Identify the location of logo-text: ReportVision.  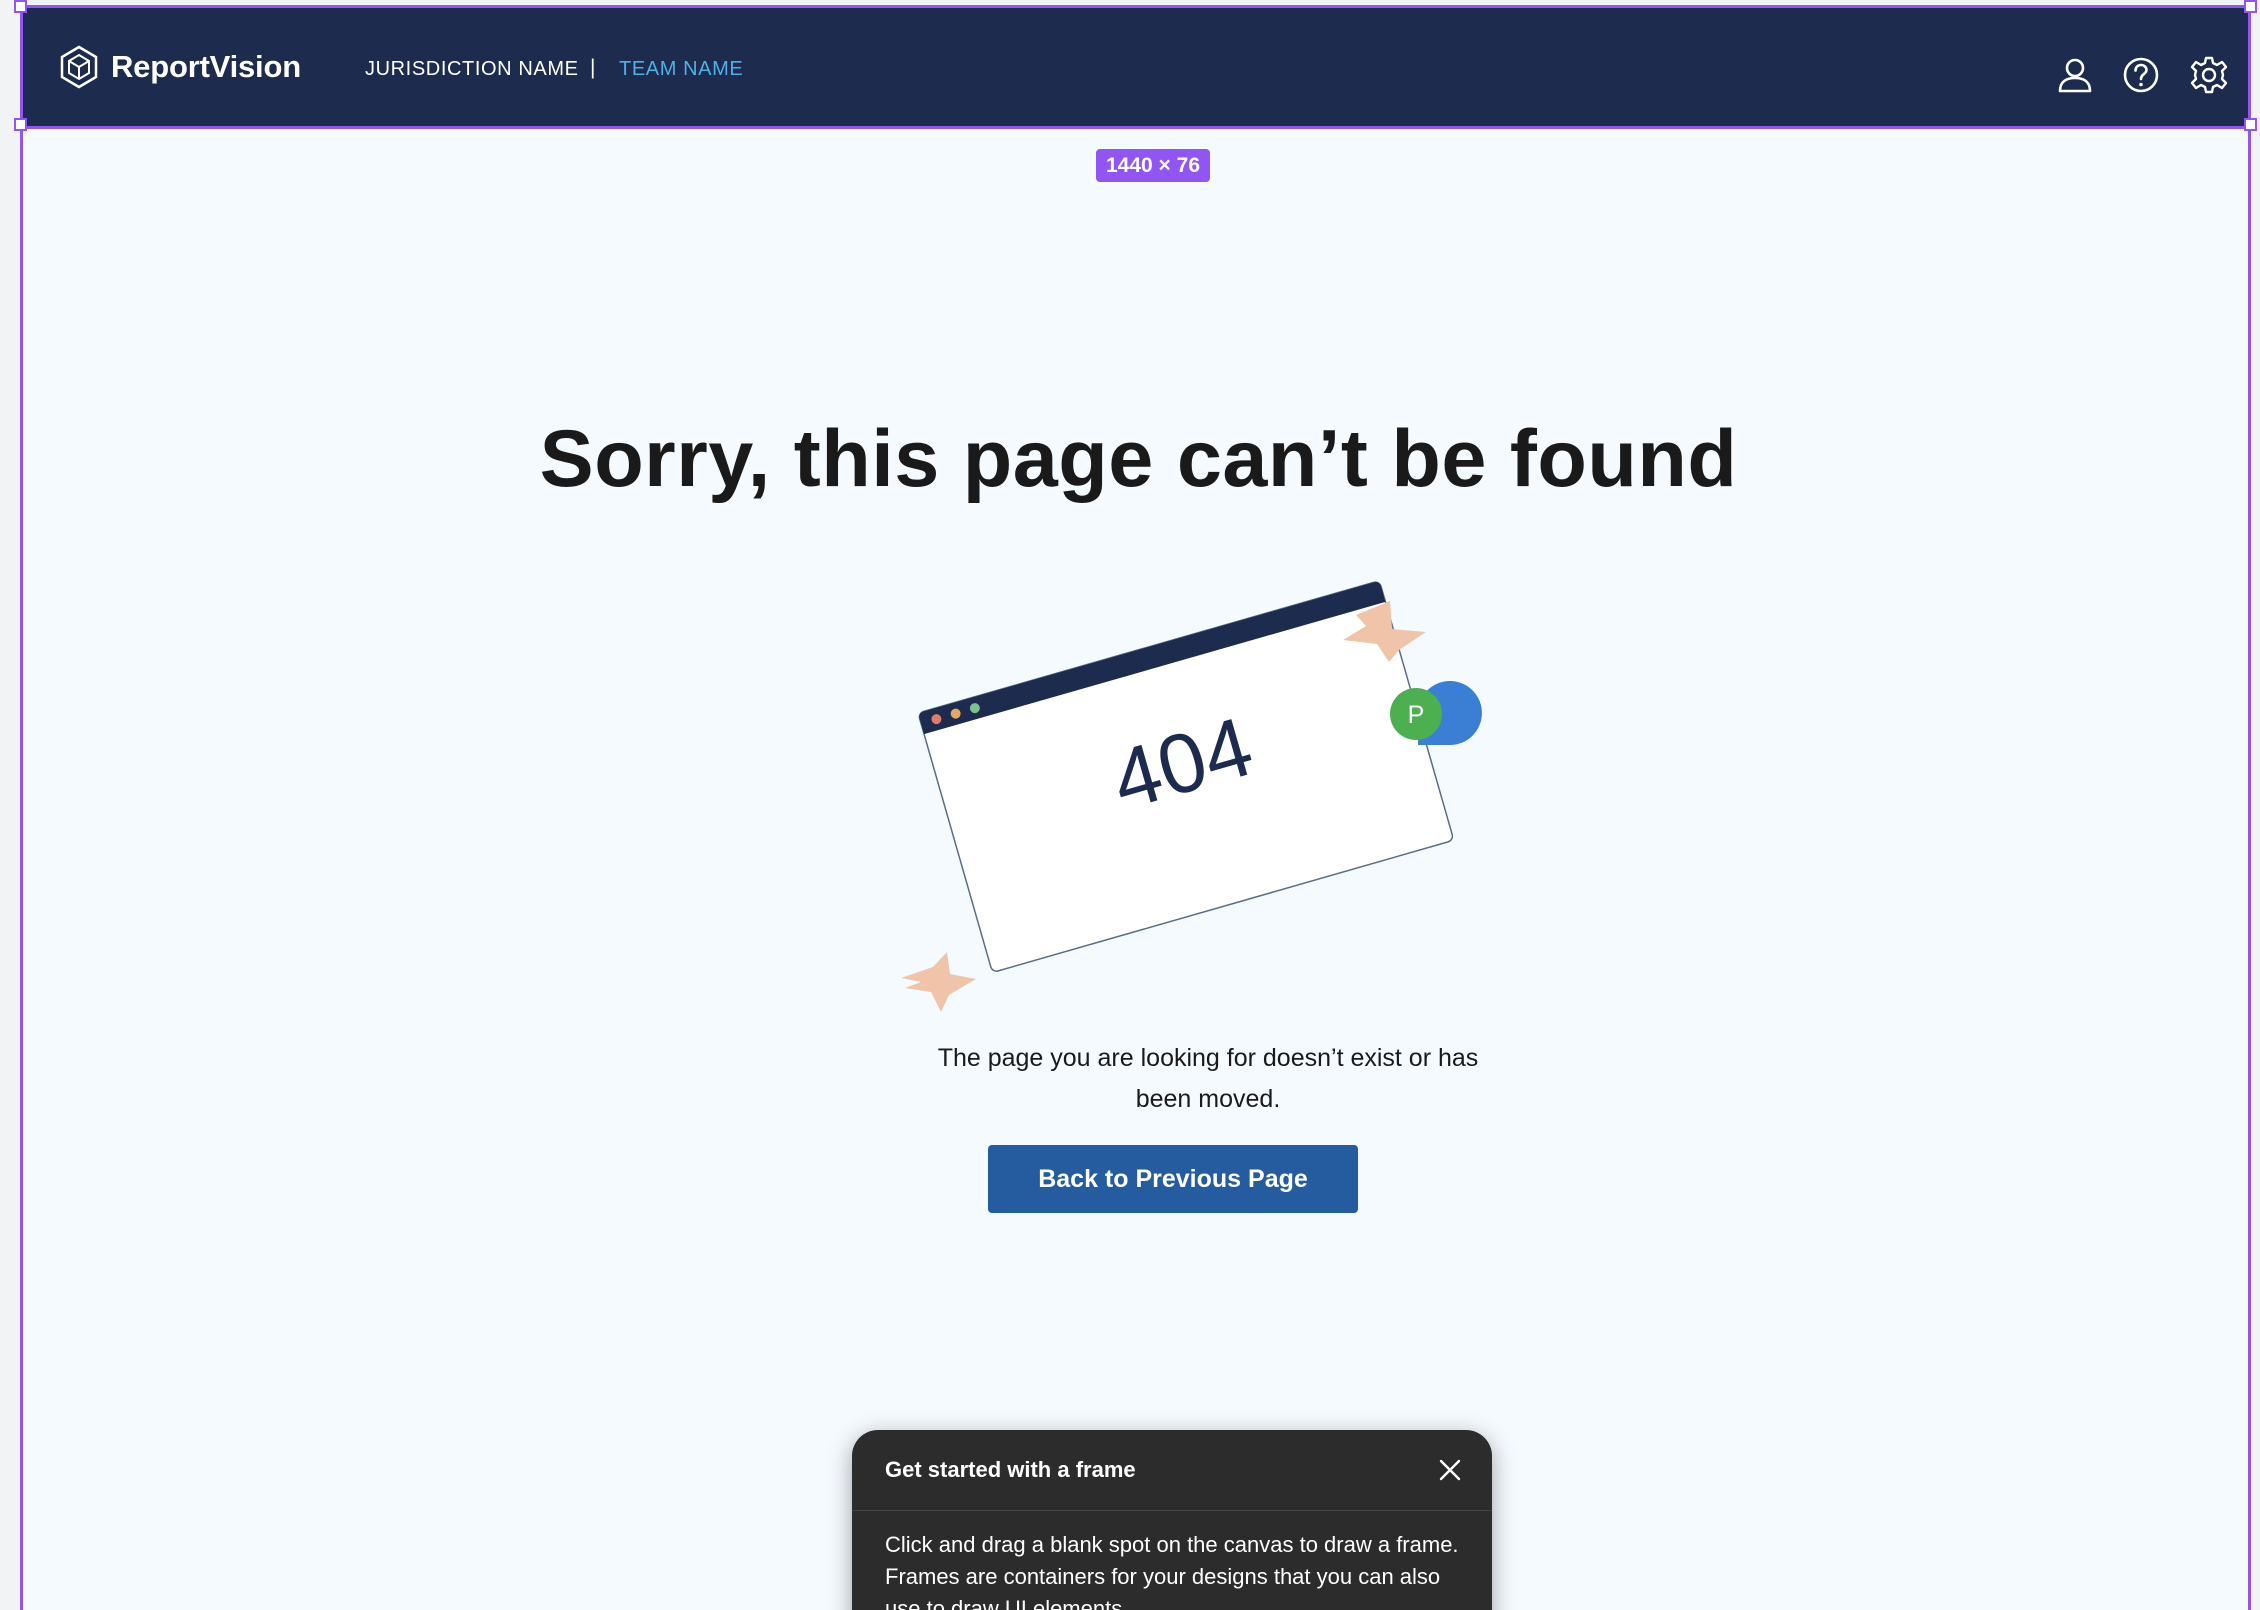
(206, 66).